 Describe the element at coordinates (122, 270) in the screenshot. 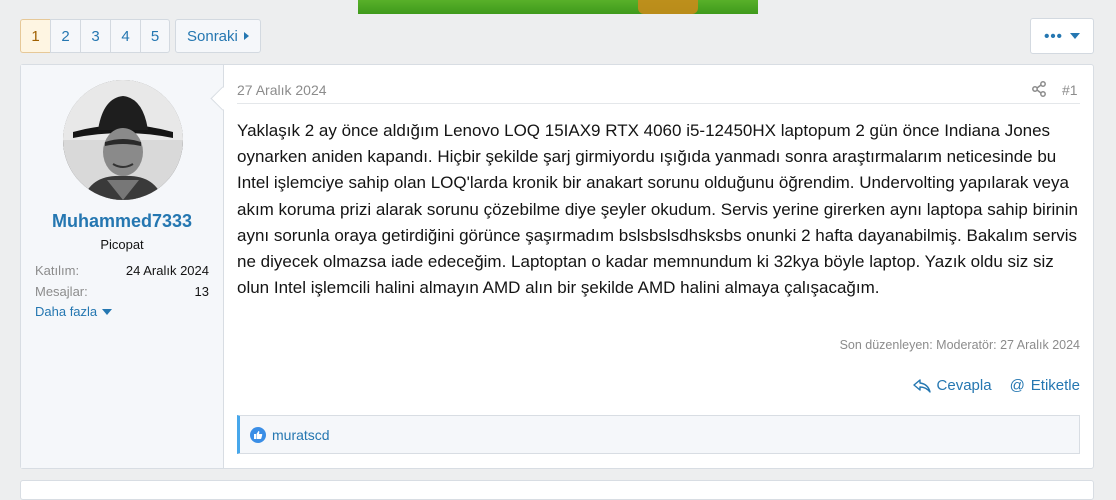

I see `stat-joined: Katılım: 24 Aralık 2024` at that location.